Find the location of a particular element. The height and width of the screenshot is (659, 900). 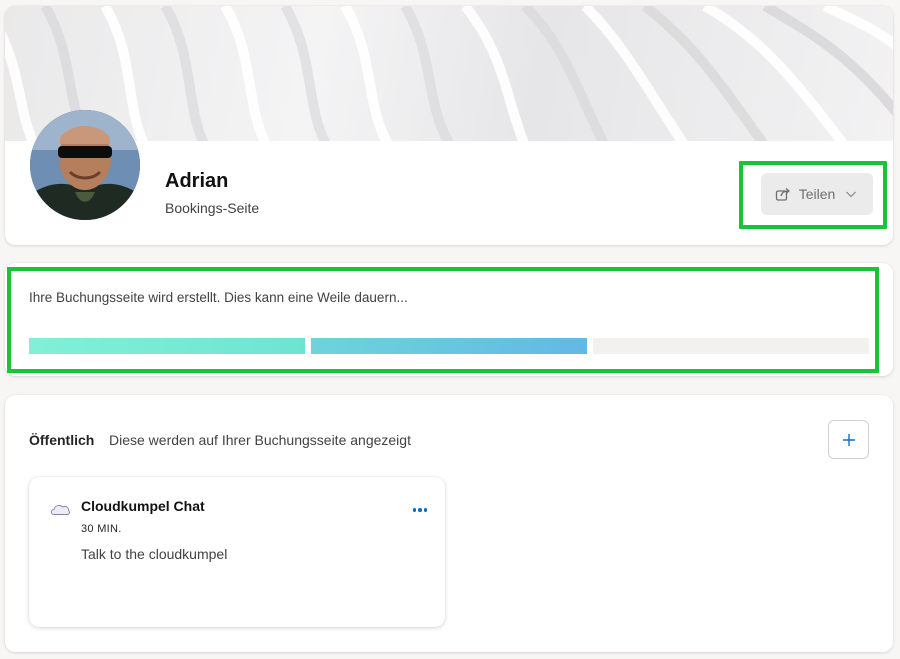

service-name: Cloudkumpel Chat is located at coordinates (143, 506).